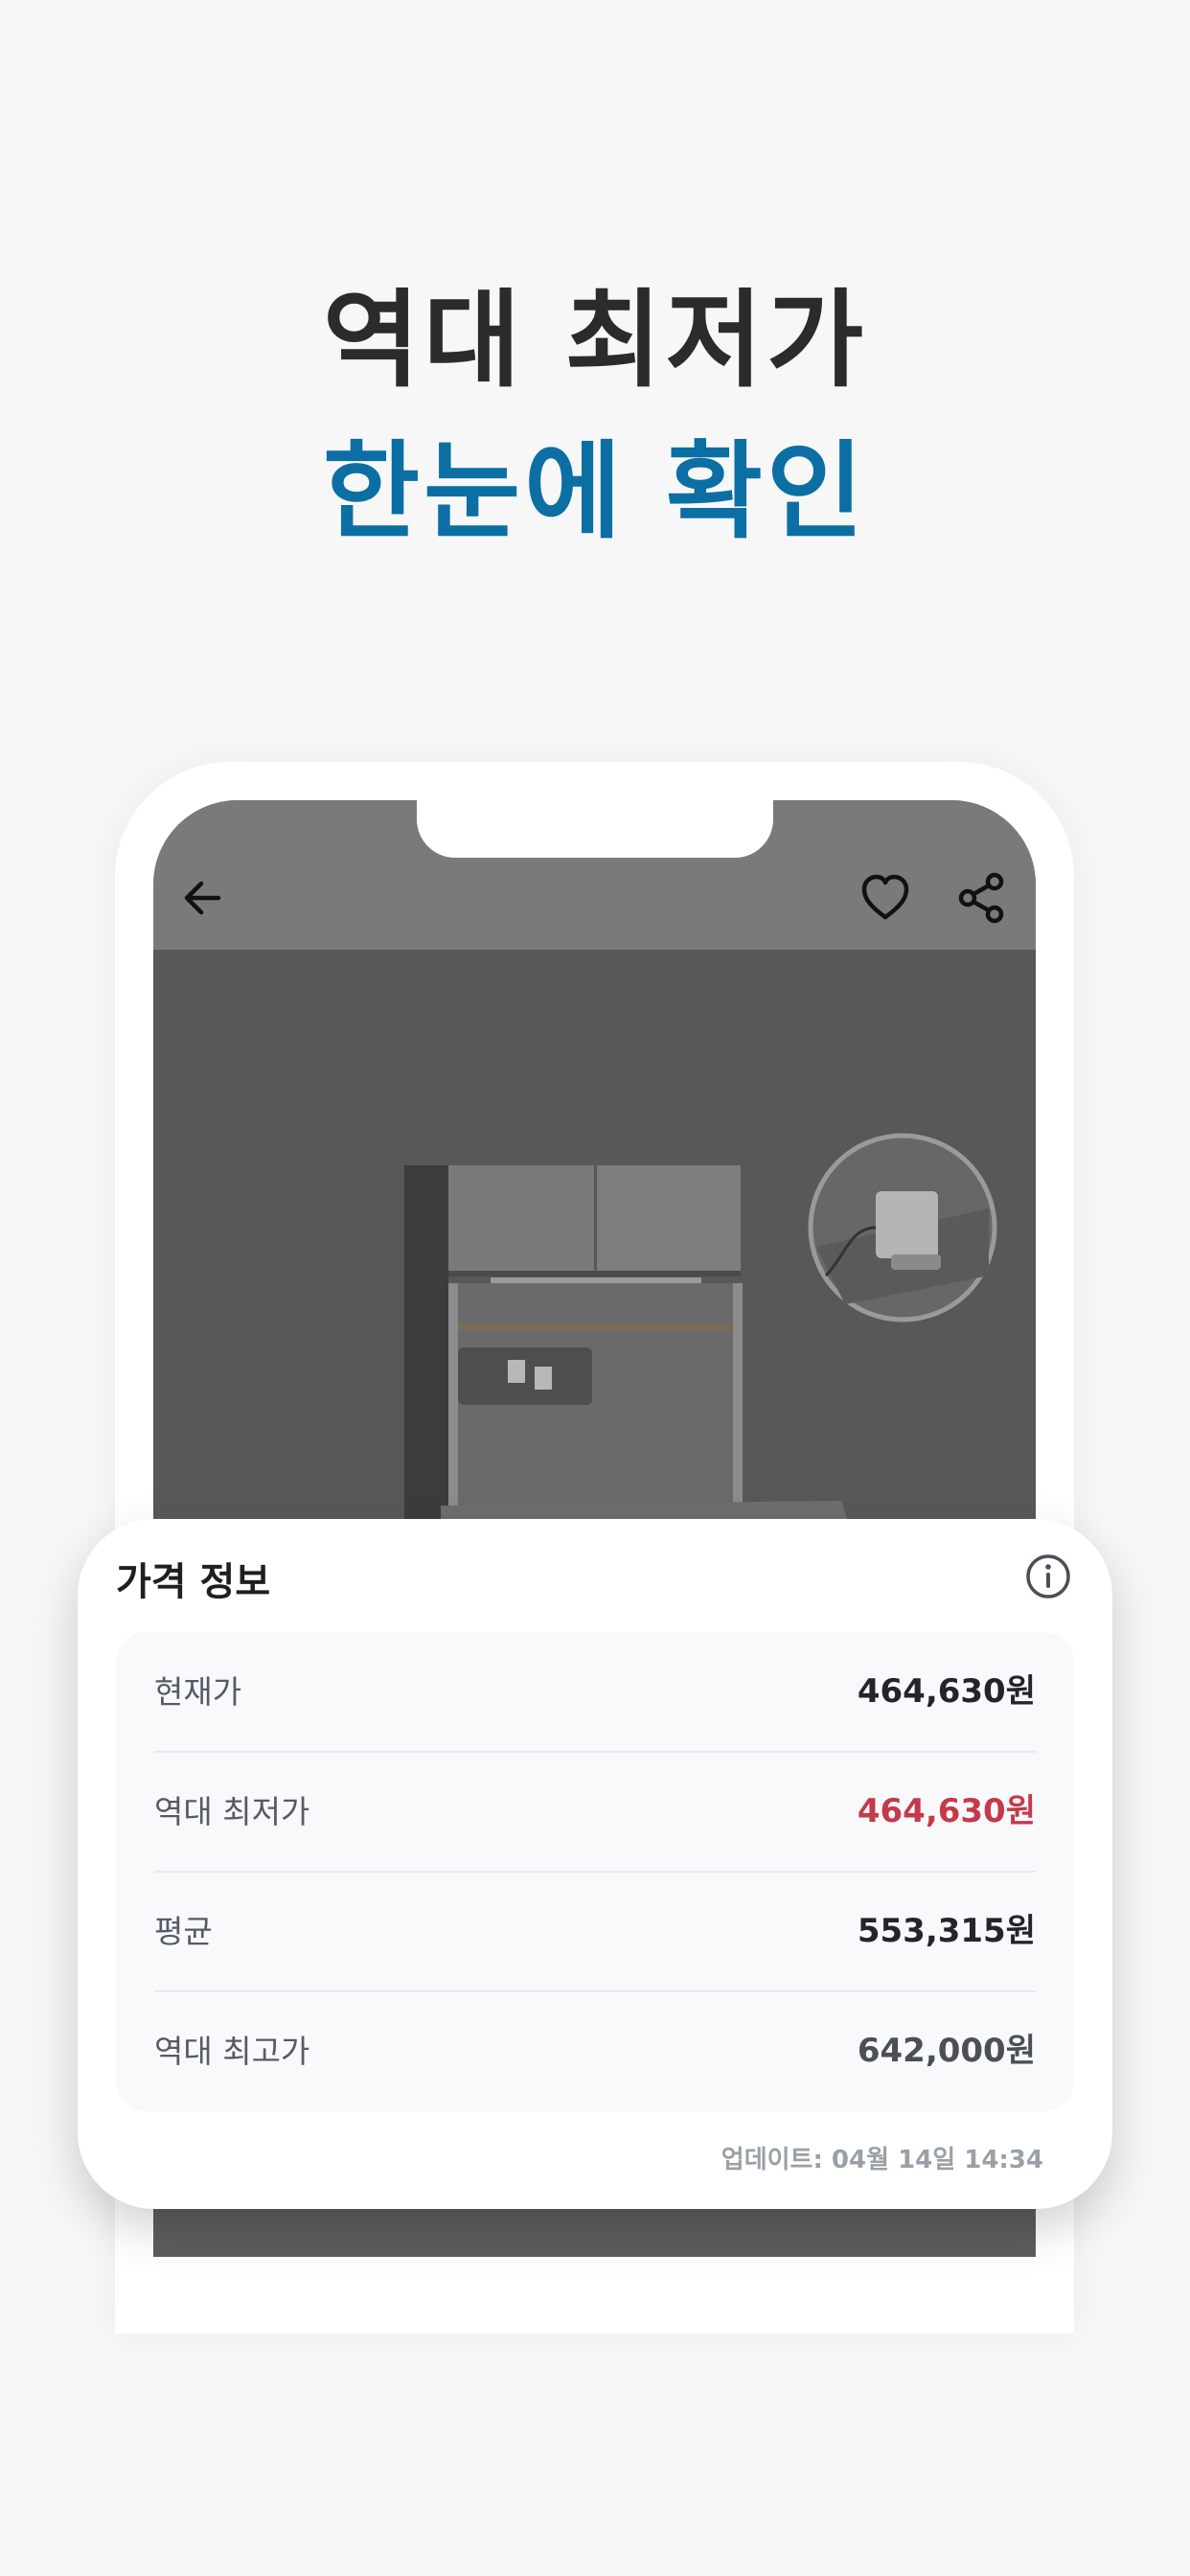 The image size is (1190, 2576). Describe the element at coordinates (947, 1931) in the screenshot. I see `price-value: 553,315원` at that location.